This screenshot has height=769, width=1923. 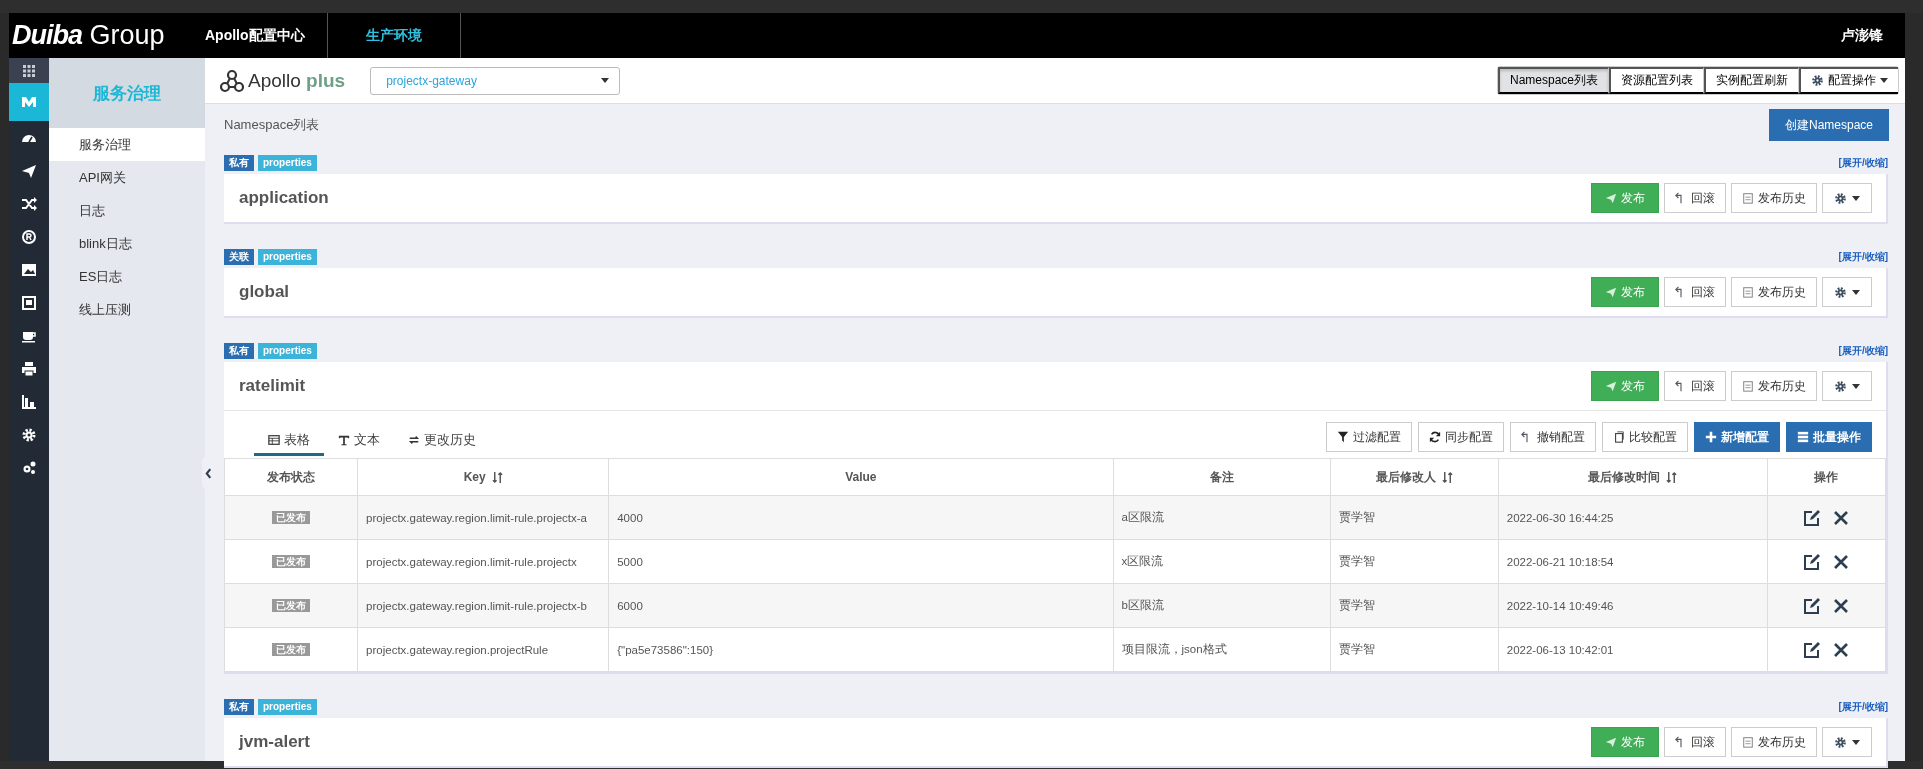 I want to click on swap-icon, so click(x=414, y=440).